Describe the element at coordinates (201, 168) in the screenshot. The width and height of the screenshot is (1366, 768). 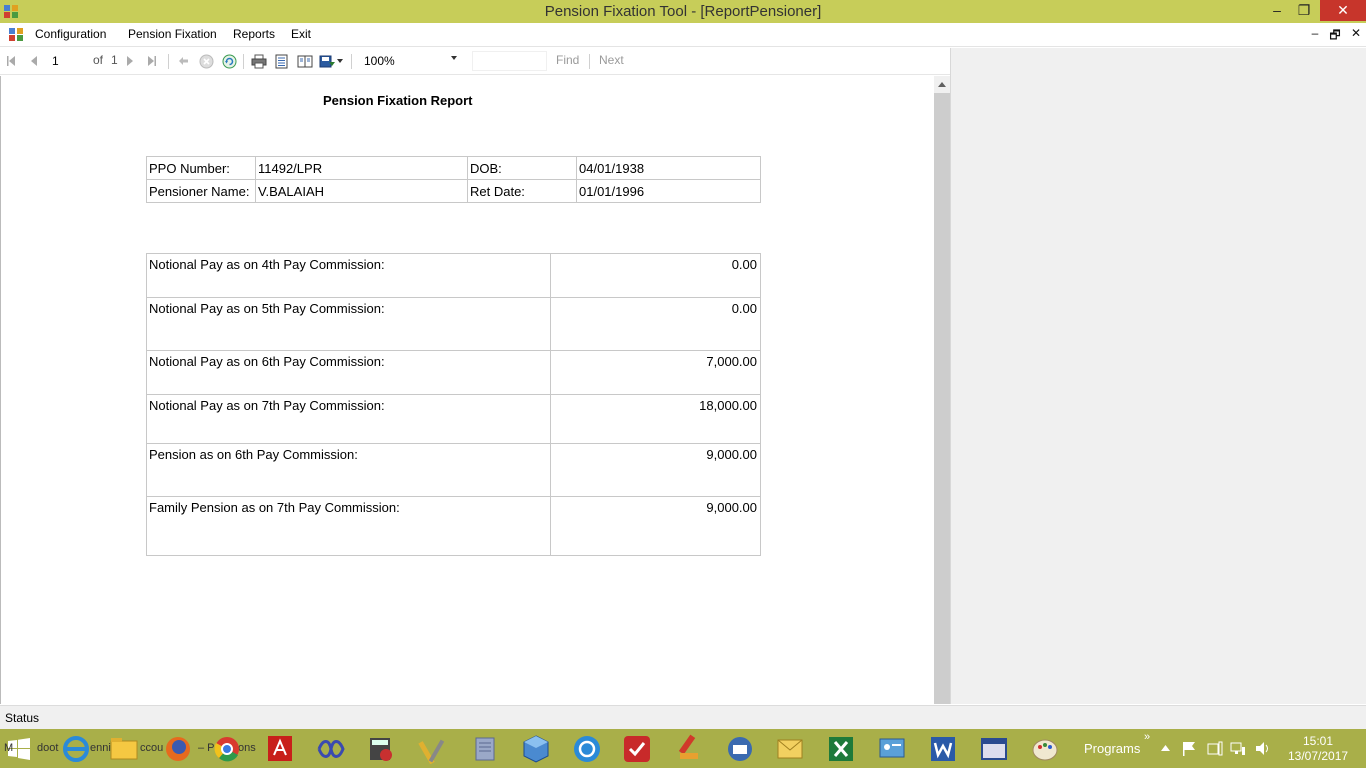
I see `ppo-number-label: PPO Number:` at that location.